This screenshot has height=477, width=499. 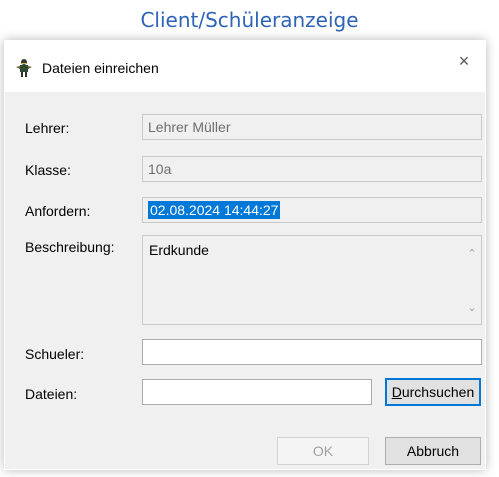 I want to click on teacher-field: Lehrer Müller, so click(x=312, y=127).